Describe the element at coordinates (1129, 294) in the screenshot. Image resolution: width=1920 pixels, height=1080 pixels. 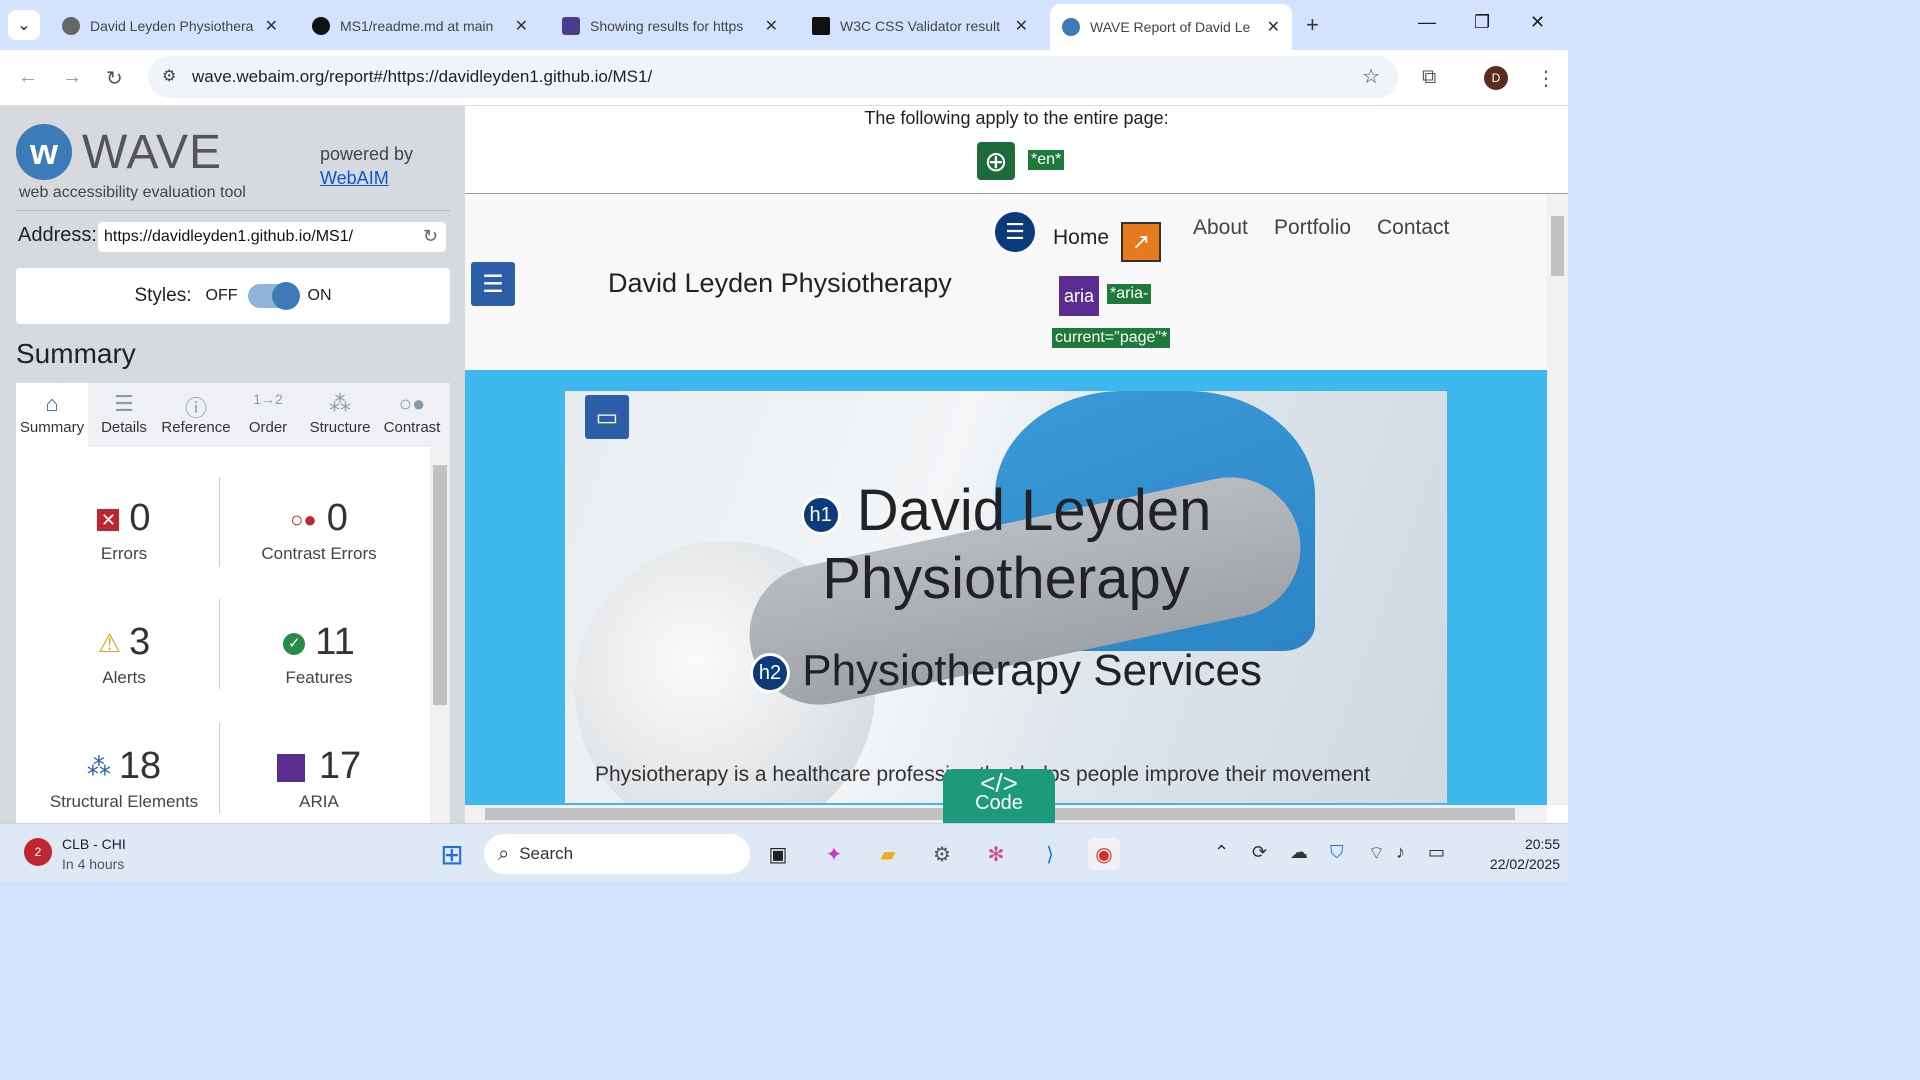
I see `aria-current-tag: *aria-` at that location.